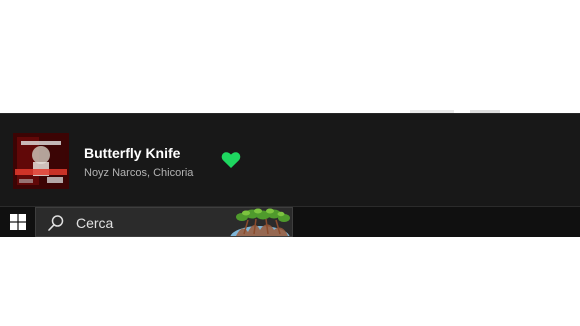 Image resolution: width=580 pixels, height=326 pixels. I want to click on start-button, so click(17, 222).